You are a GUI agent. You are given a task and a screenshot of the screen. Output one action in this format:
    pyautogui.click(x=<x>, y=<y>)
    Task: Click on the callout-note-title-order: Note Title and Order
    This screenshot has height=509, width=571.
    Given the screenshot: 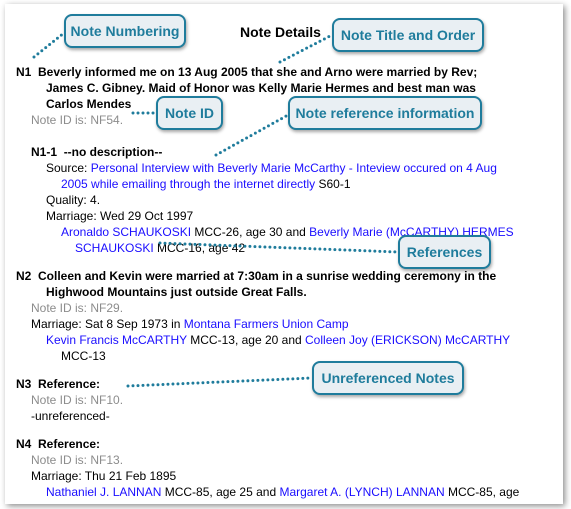 What is the action you would take?
    pyautogui.click(x=408, y=35)
    